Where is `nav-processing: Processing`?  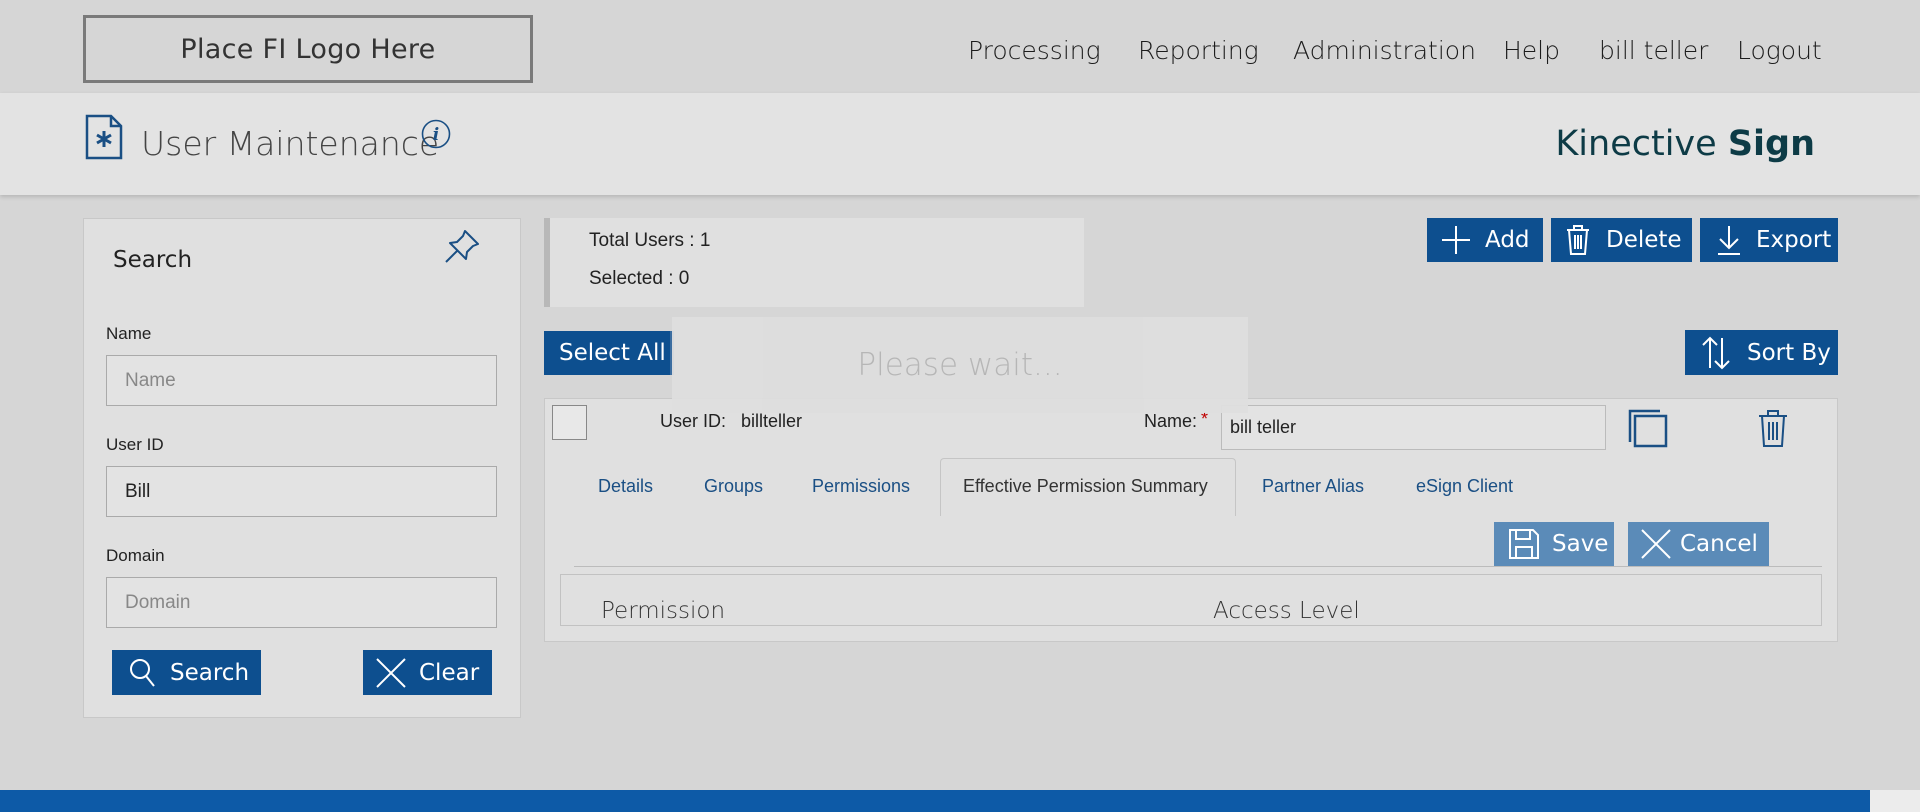 nav-processing: Processing is located at coordinates (1034, 50).